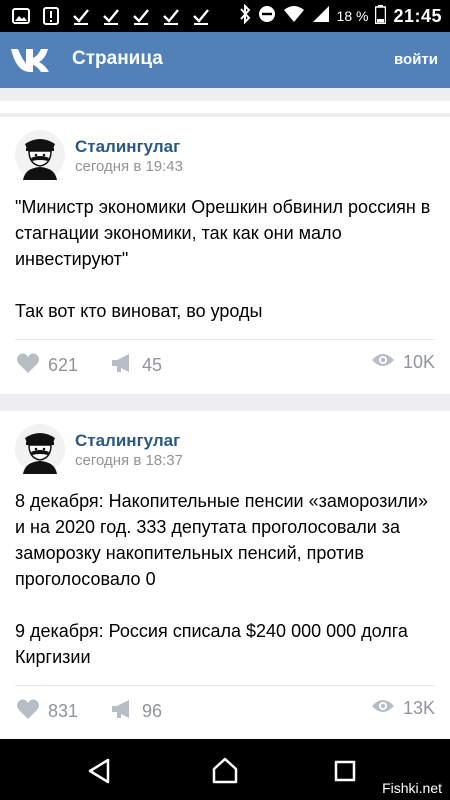 This screenshot has height=800, width=450. Describe the element at coordinates (63, 711) in the screenshot. I see `like-count: 831` at that location.